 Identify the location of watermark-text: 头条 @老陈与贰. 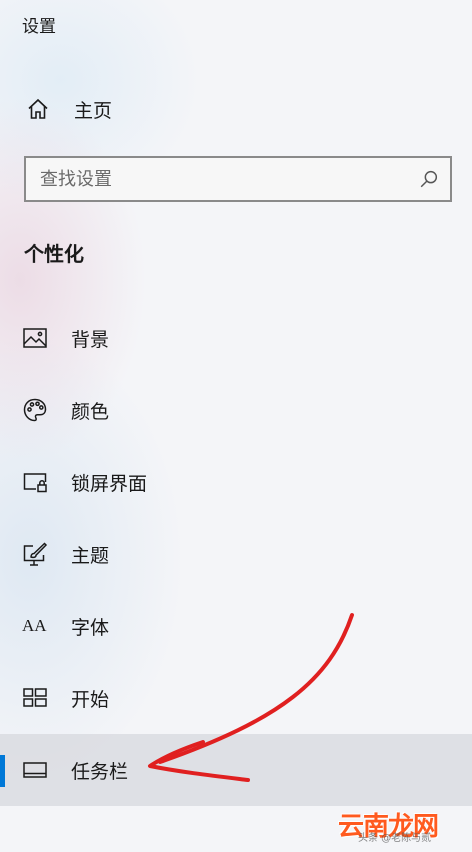
(395, 838).